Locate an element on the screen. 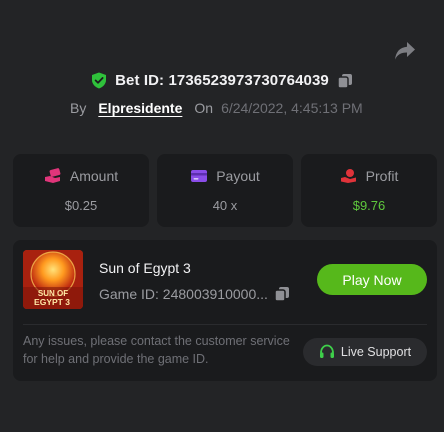 Image resolution: width=444 pixels, height=432 pixels. headset-icon is located at coordinates (326, 351).